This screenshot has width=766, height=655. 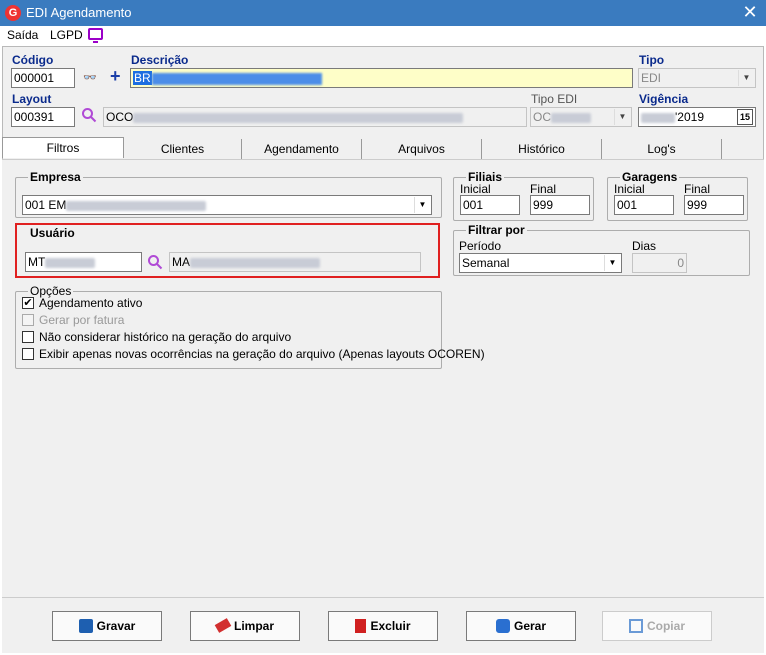 What do you see at coordinates (32, 99) in the screenshot?
I see `layout-label: Layout` at bounding box center [32, 99].